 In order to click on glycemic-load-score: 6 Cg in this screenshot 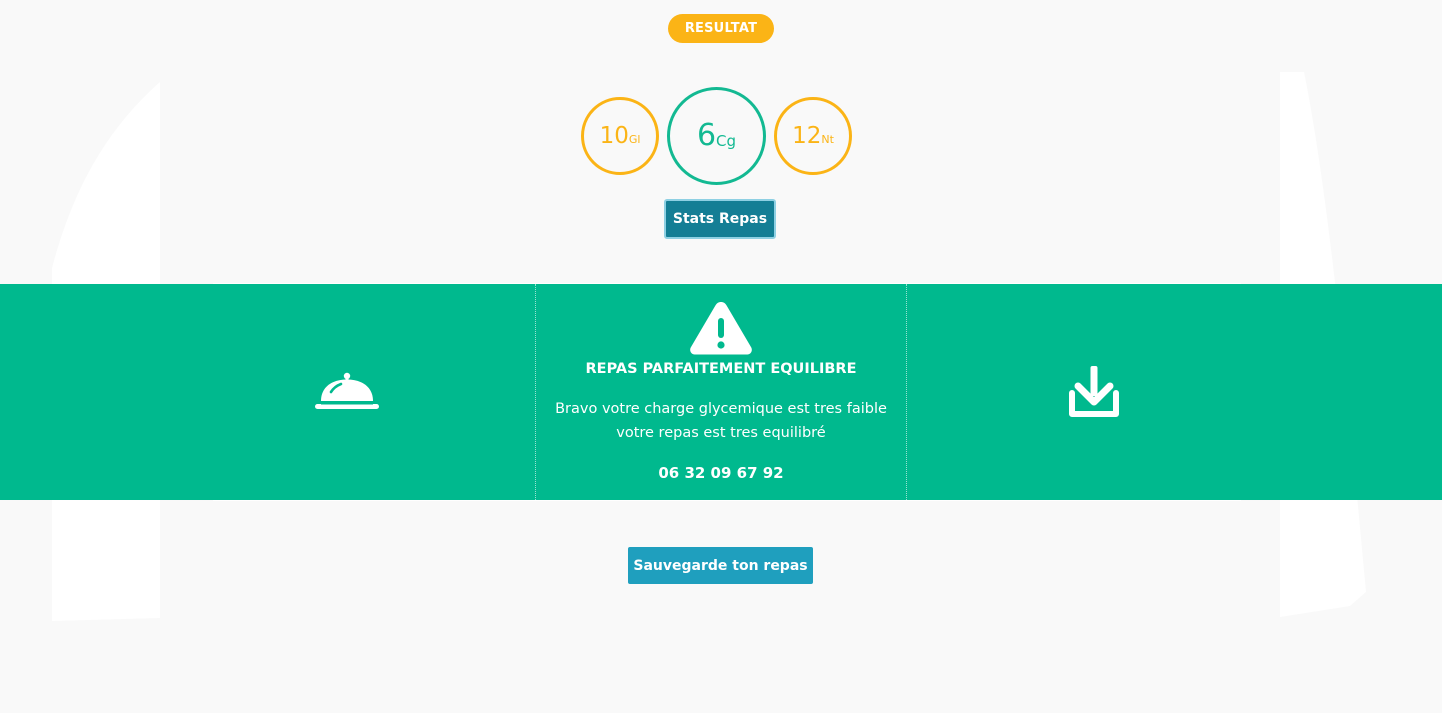, I will do `click(716, 136)`.